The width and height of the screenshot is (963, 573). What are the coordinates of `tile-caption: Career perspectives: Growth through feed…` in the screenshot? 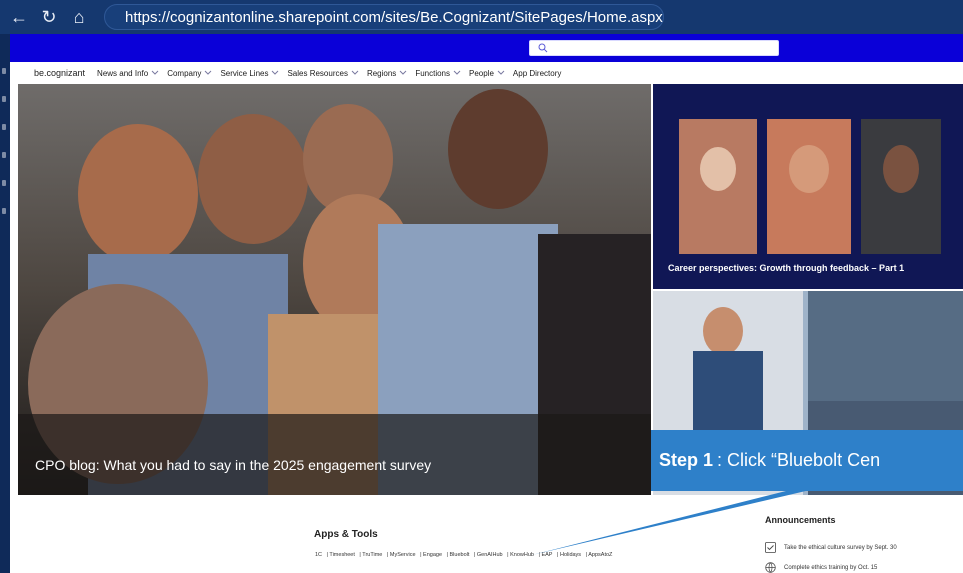 It's located at (786, 268).